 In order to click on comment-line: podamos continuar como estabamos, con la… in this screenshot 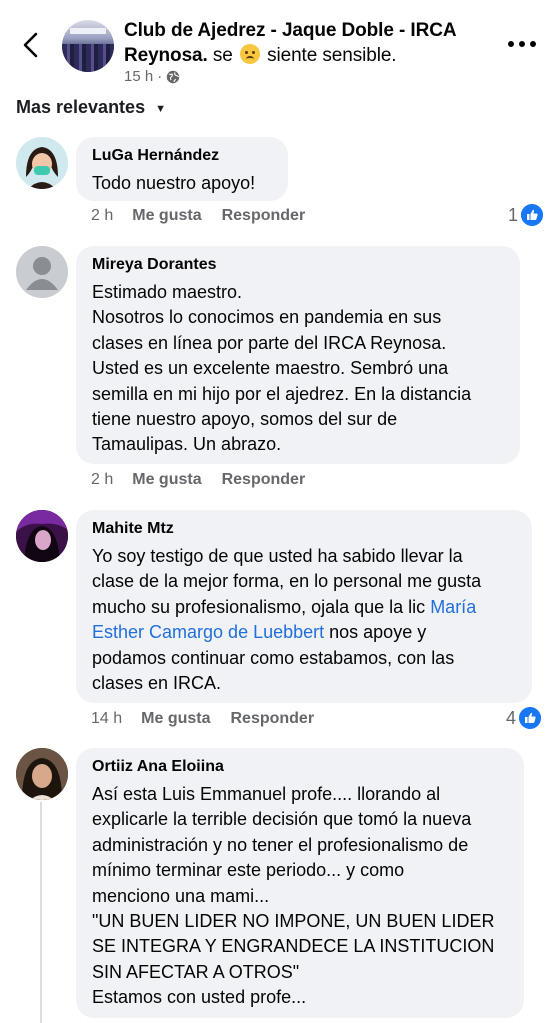, I will do `click(273, 657)`.